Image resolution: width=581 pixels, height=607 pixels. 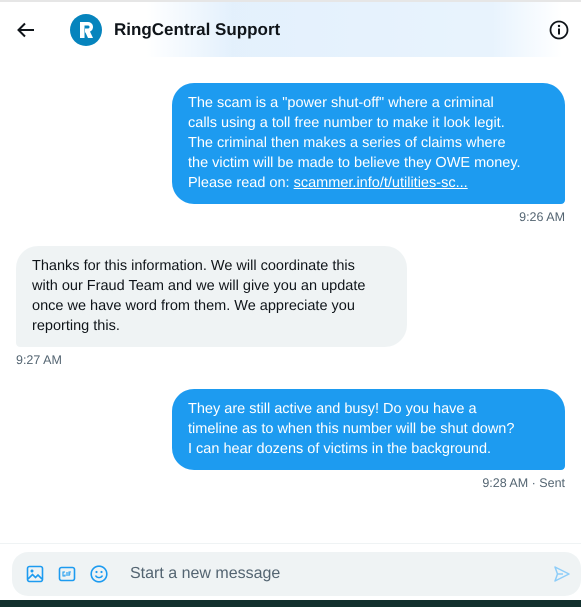 I want to click on message-composer: Start a new message, so click(x=296, y=574).